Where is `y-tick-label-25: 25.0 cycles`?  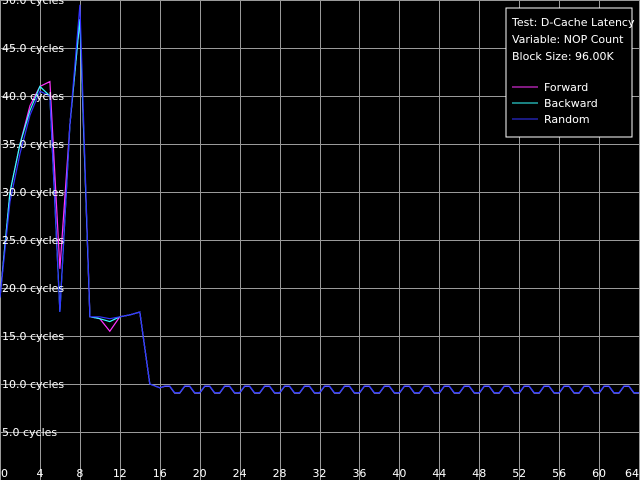 y-tick-label-25: 25.0 cycles is located at coordinates (33, 240).